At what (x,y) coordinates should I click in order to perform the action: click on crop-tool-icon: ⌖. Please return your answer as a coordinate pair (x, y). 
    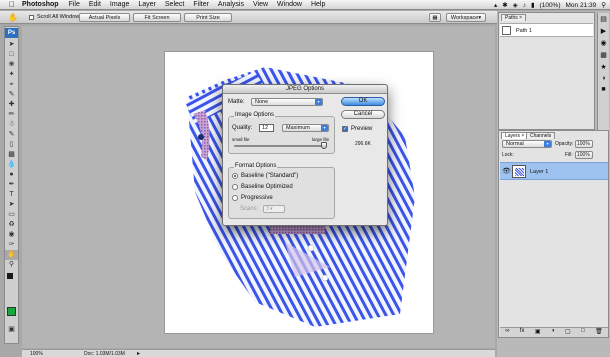
    Looking at the image, I should click on (11, 85).